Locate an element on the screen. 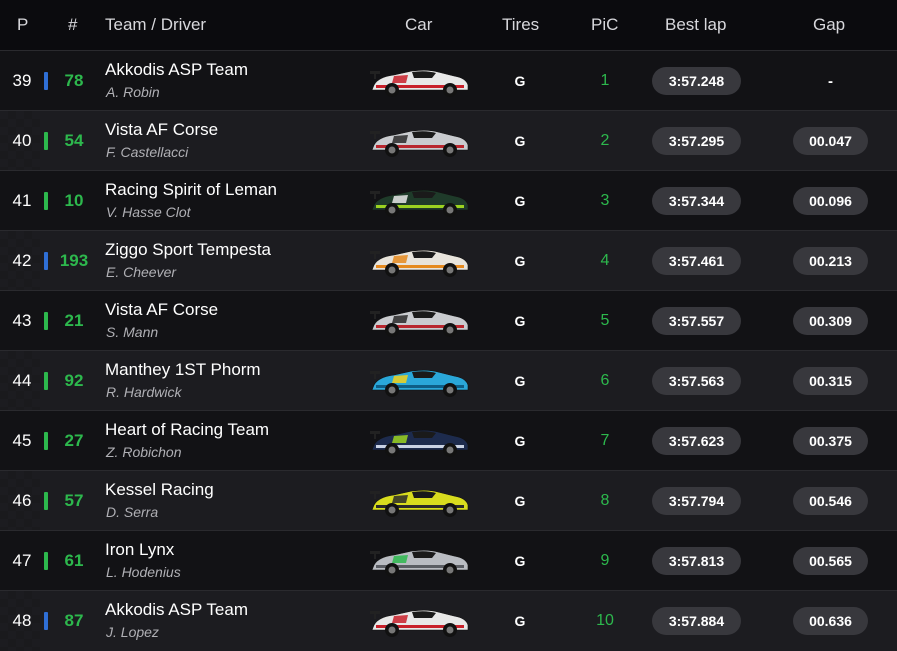 This screenshot has width=897, height=651. row-driver-name: L. Hodenius is located at coordinates (143, 572).